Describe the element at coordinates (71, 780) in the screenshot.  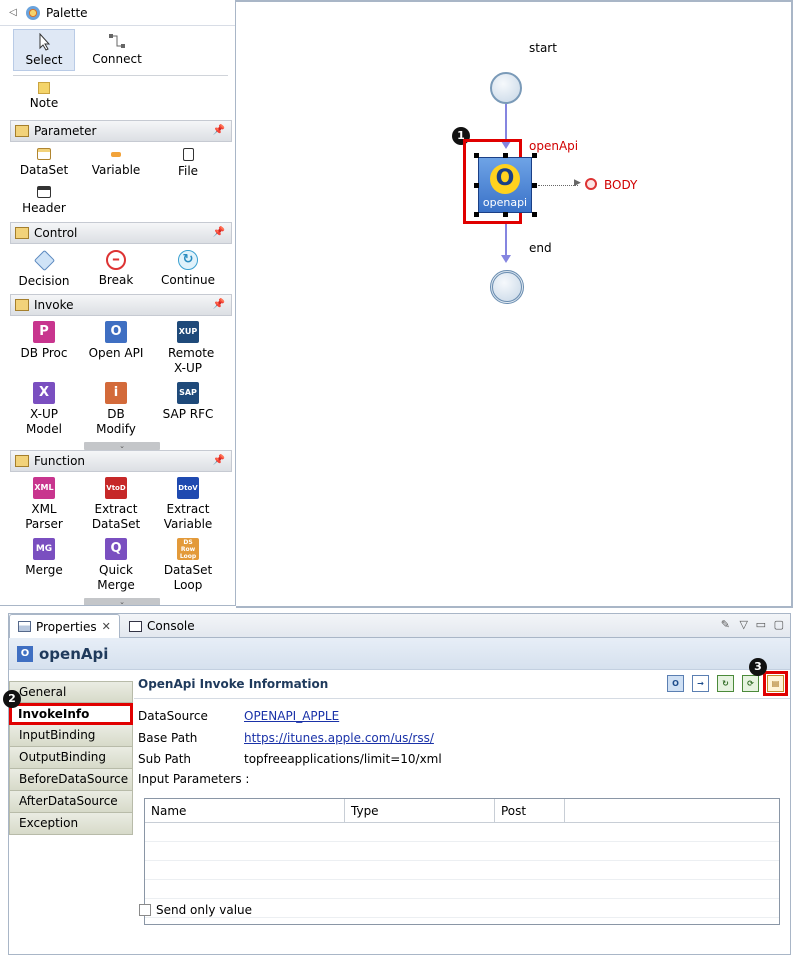
I see `sidebar-item-beforedatasource: BeforeDataSource` at that location.